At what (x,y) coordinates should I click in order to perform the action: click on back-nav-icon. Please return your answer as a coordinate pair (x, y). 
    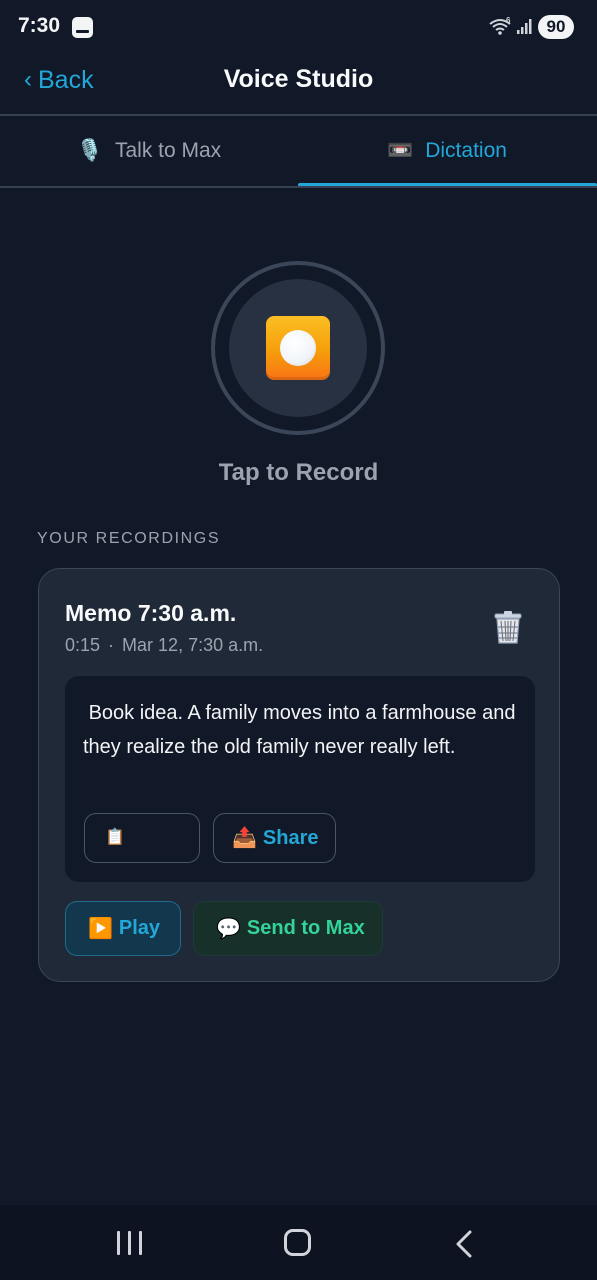
    Looking at the image, I should click on (464, 1244).